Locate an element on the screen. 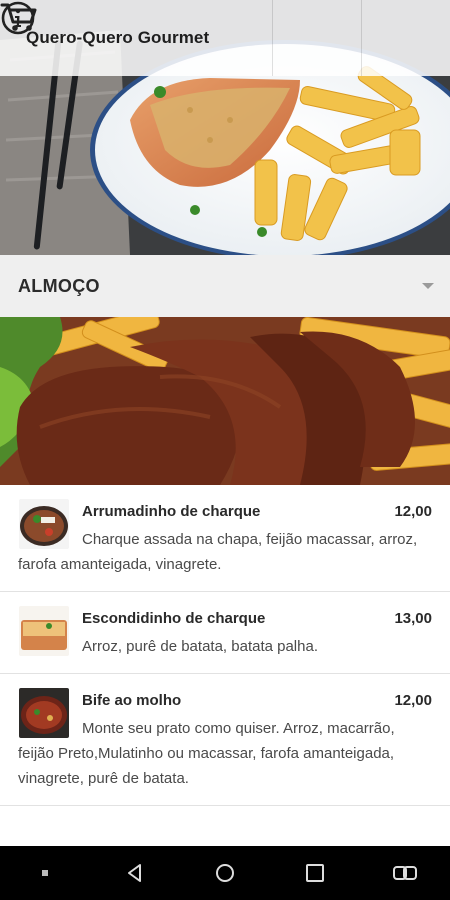 The image size is (450, 900). top-app-bar: Quero-Quero Gourmet is located at coordinates (225, 38).